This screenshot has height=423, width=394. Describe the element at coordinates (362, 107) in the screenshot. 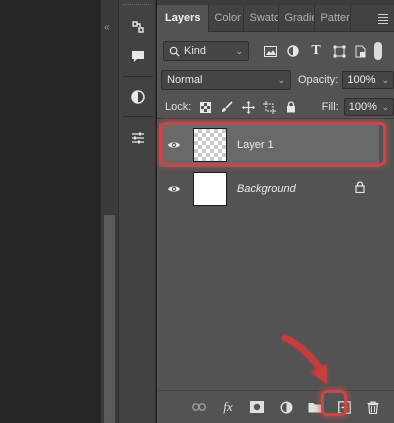

I see `fill-value: 100%` at that location.